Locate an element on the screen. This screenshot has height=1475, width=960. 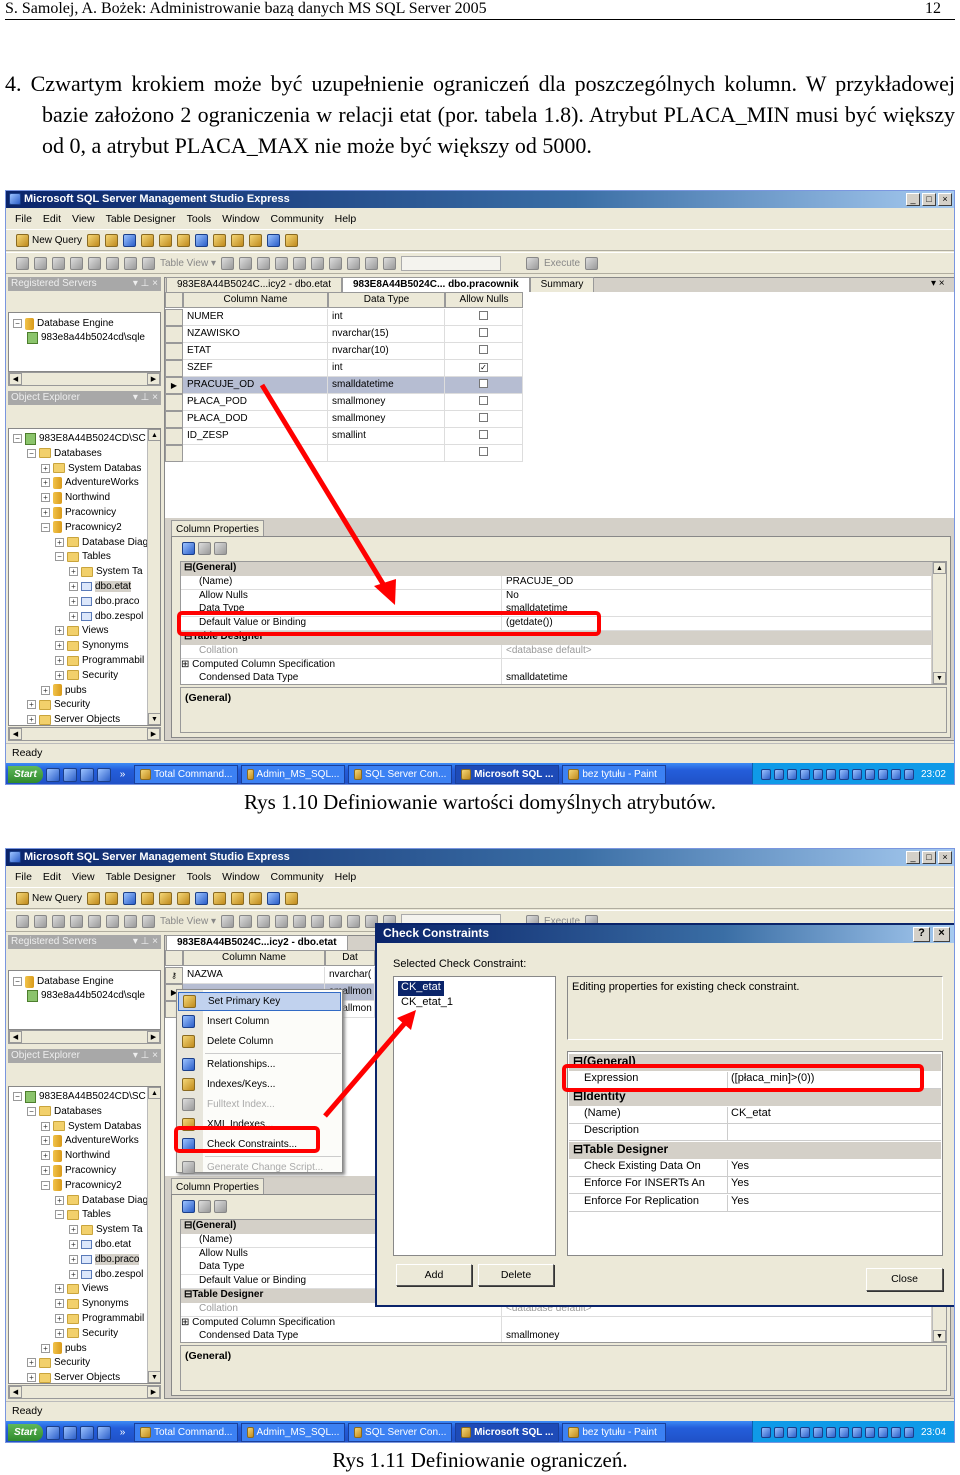
row-selector: ▶ is located at coordinates (174, 385).